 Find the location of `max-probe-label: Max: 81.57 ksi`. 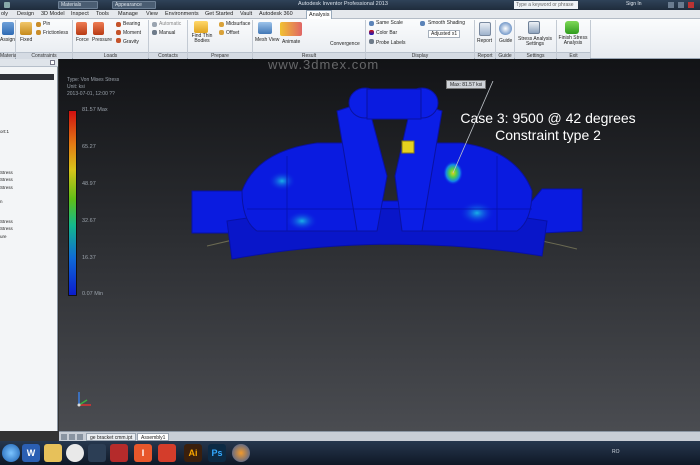

max-probe-label: Max: 81.57 ksi is located at coordinates (466, 84).